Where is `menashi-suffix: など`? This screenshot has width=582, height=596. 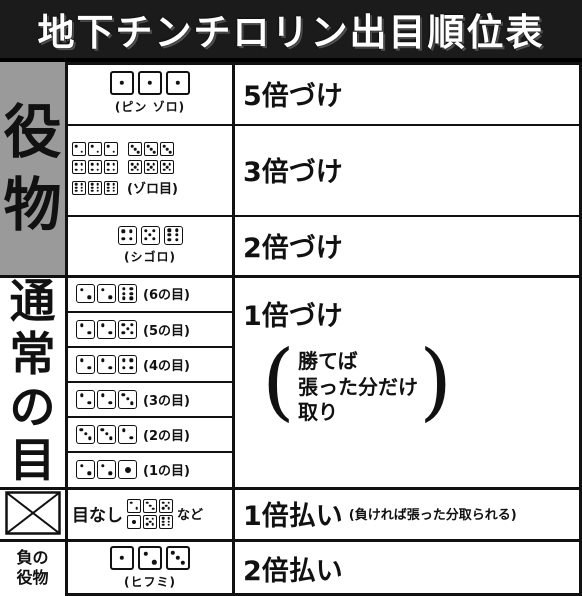
menashi-suffix: など is located at coordinates (190, 515).